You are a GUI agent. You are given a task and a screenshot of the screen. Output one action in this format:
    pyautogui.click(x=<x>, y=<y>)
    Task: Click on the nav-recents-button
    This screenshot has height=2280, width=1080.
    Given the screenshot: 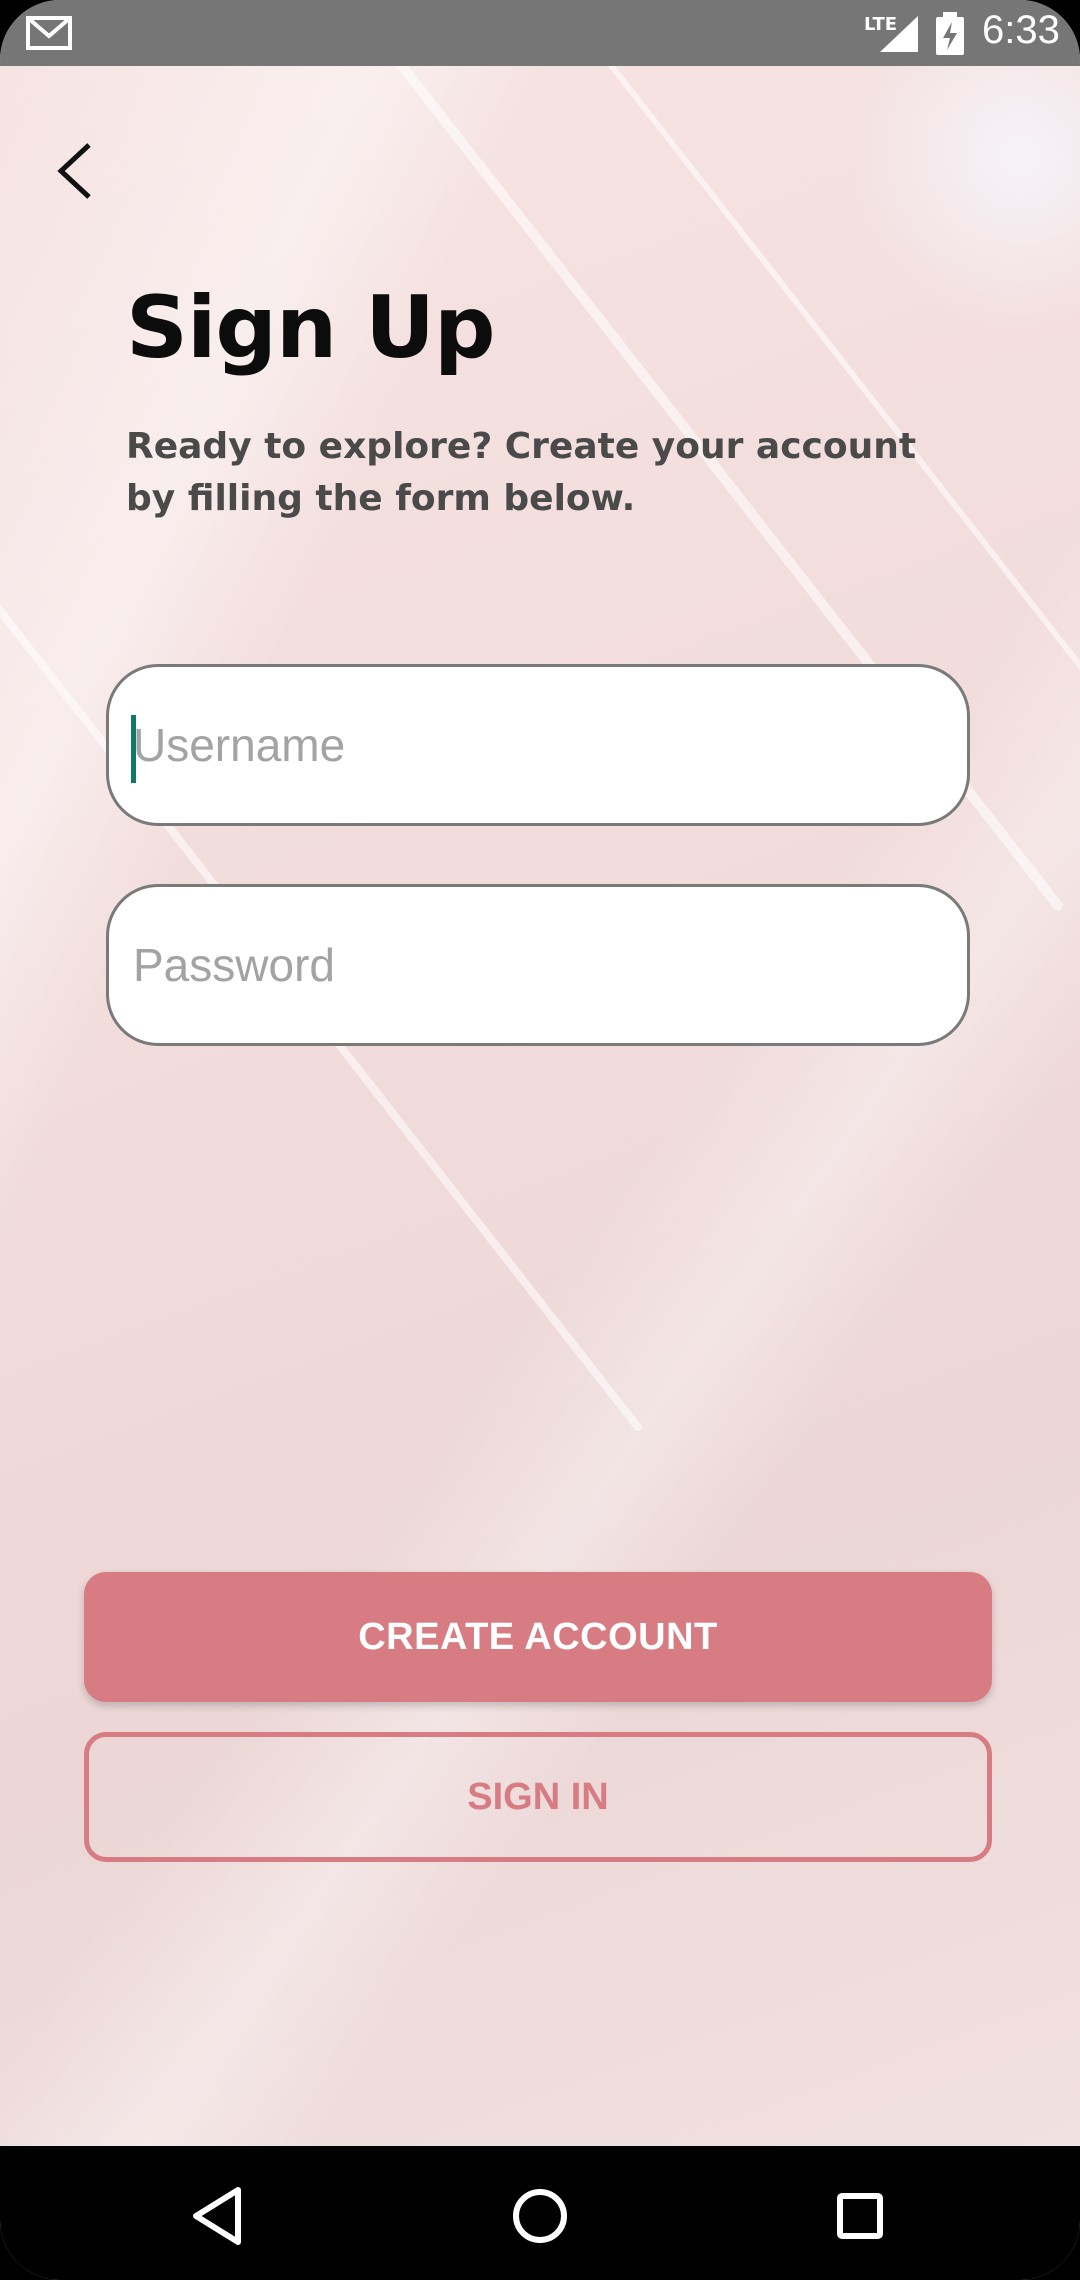 What is the action you would take?
    pyautogui.click(x=860, y=2216)
    